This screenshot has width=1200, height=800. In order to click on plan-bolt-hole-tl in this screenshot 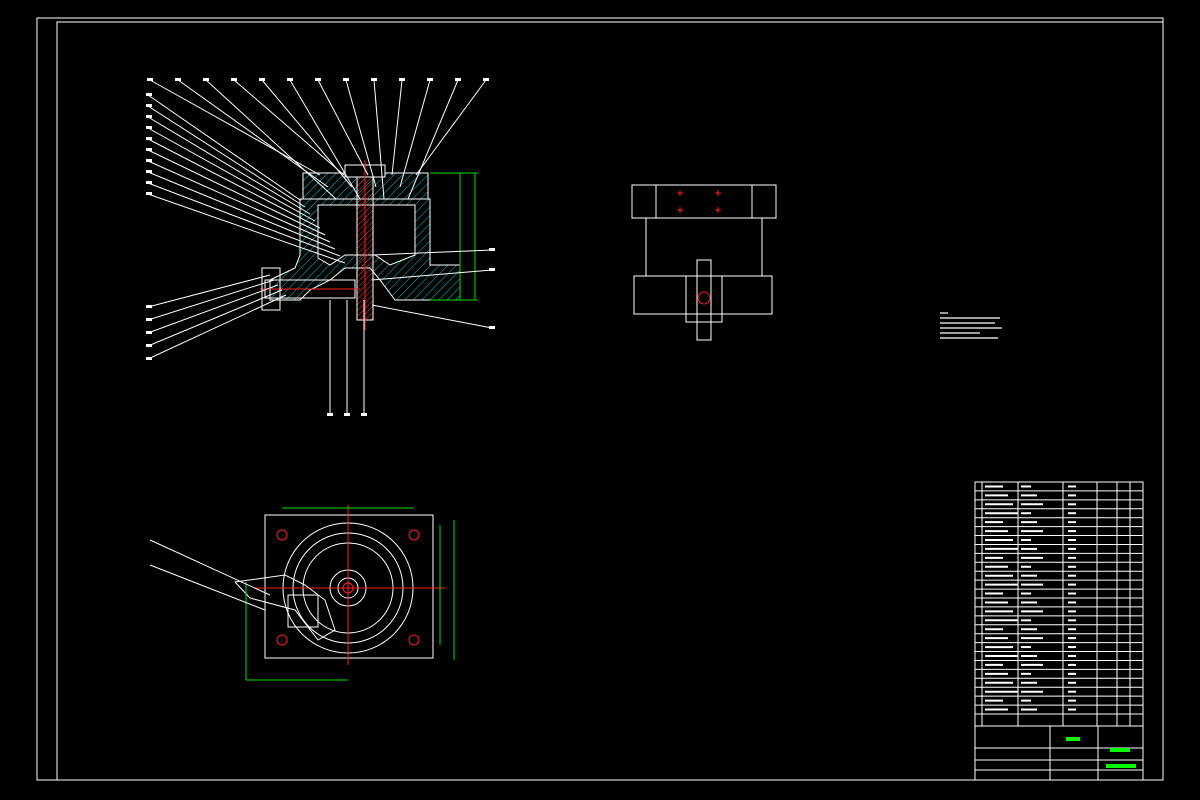, I will do `click(282, 535)`.